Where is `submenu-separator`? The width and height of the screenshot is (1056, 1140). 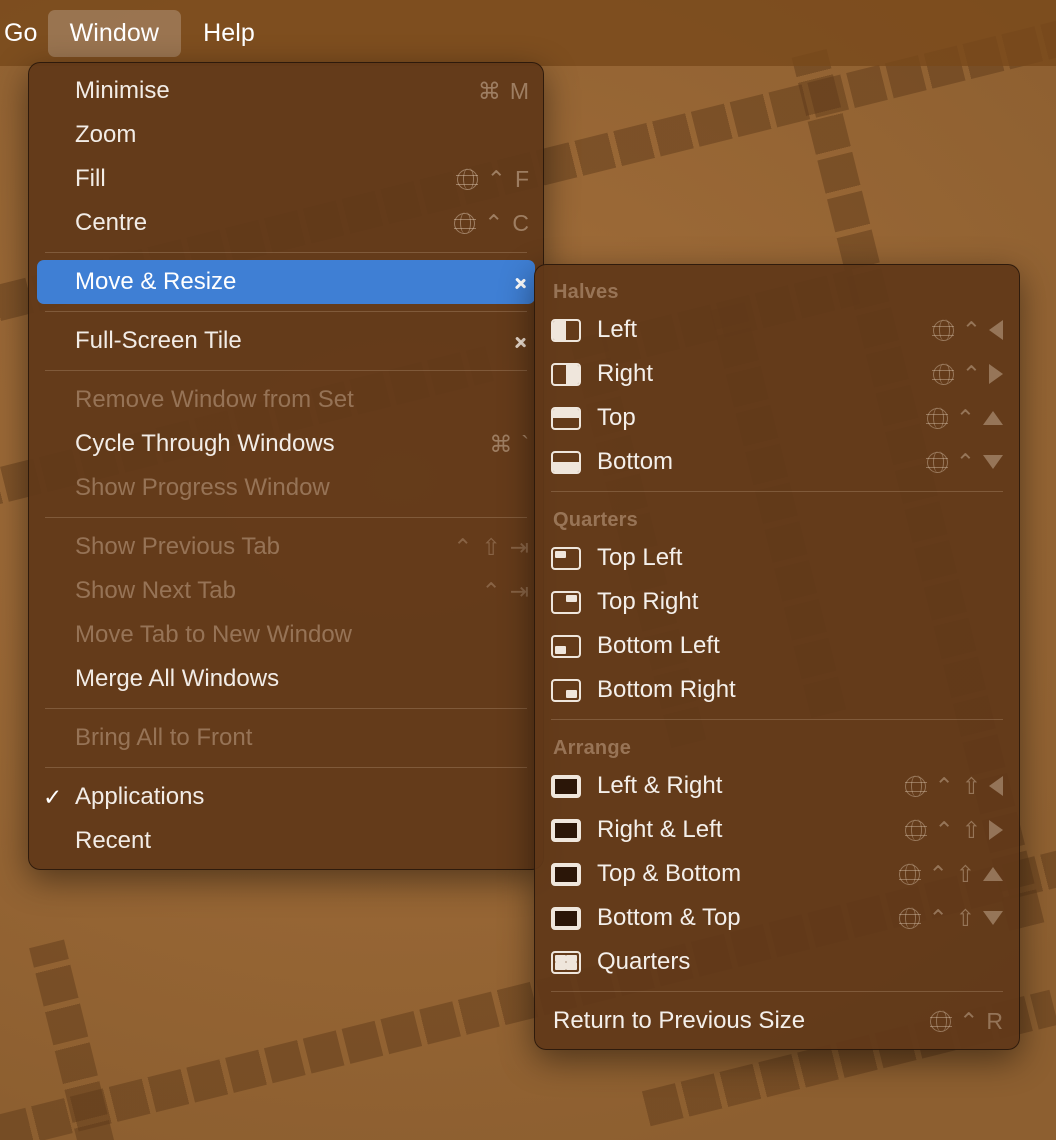 submenu-separator is located at coordinates (777, 719).